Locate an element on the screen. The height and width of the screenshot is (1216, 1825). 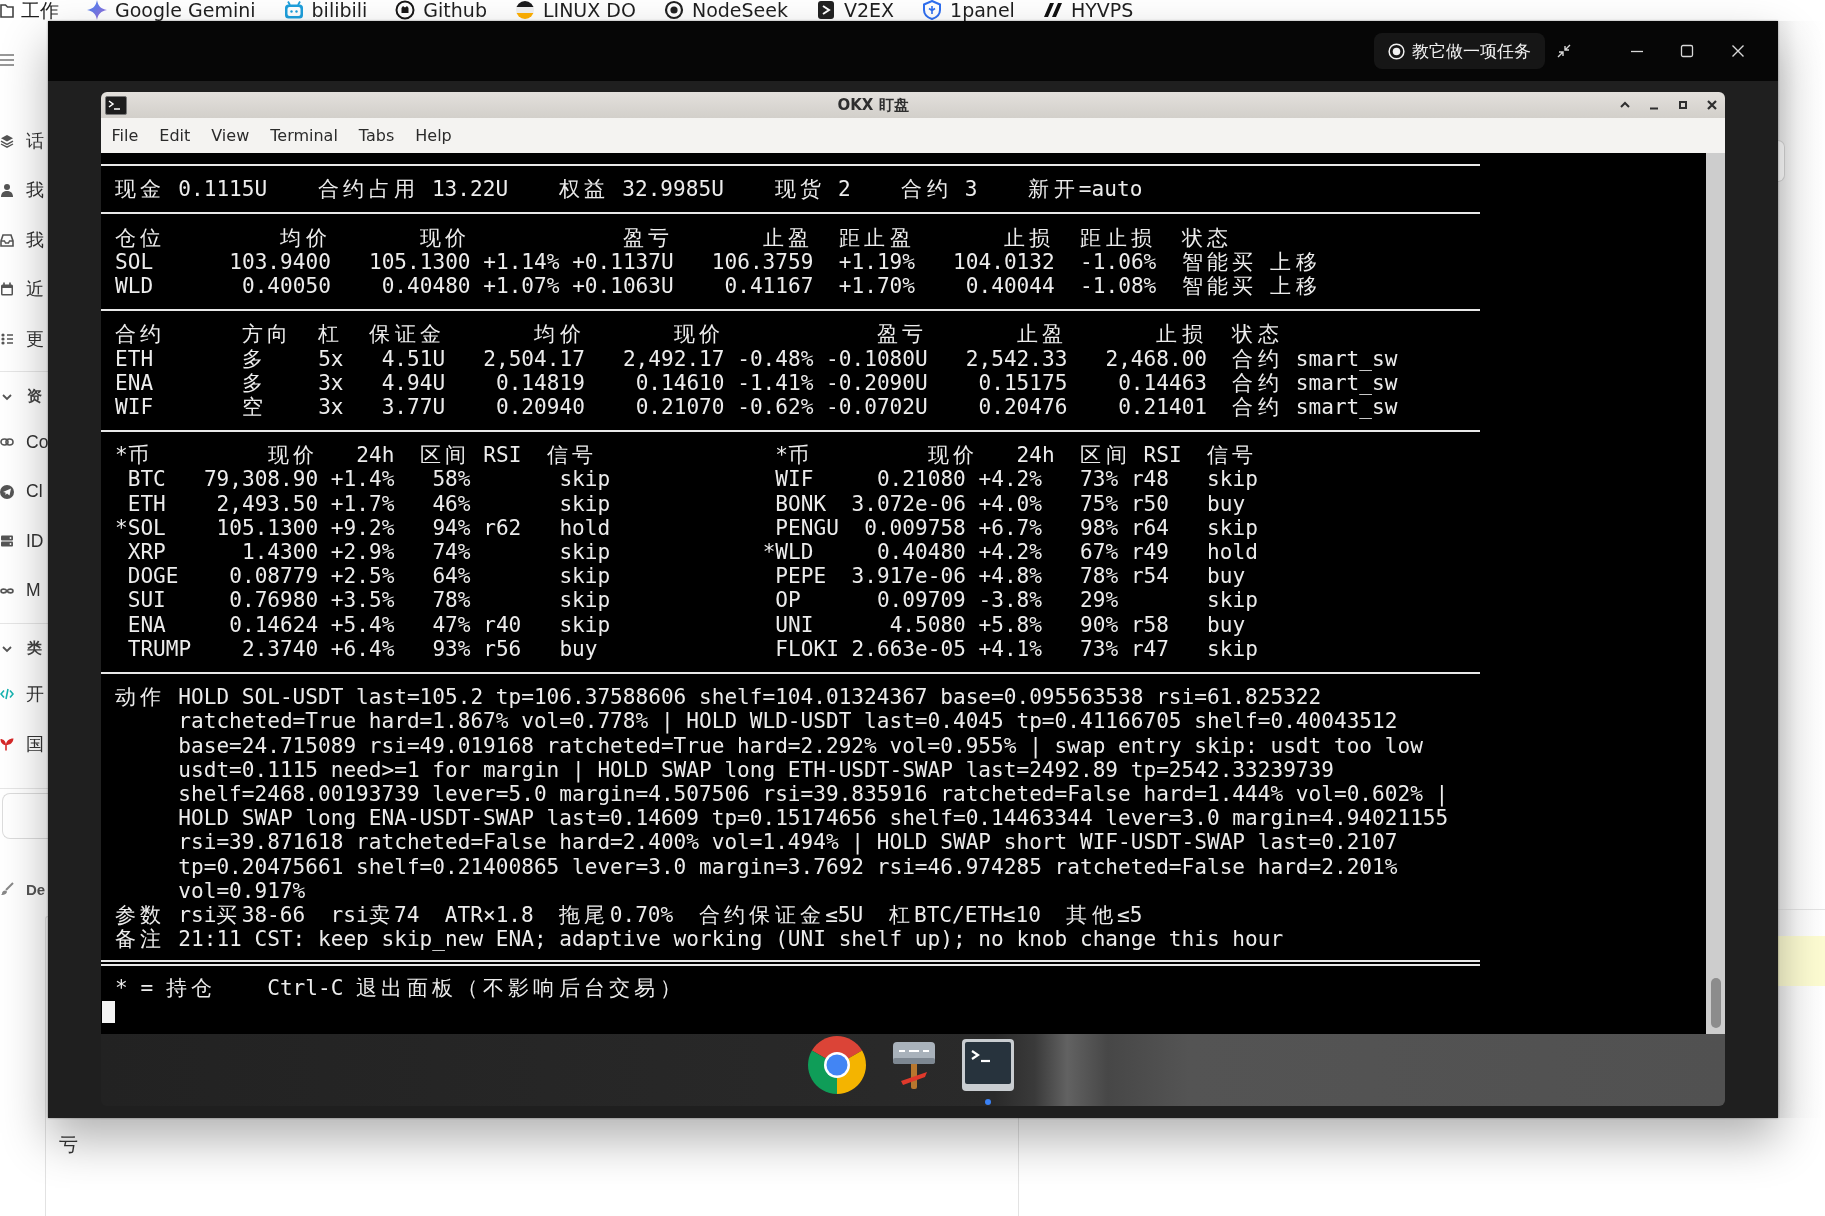
table-cell: 79,308.90 is located at coordinates (261, 479).